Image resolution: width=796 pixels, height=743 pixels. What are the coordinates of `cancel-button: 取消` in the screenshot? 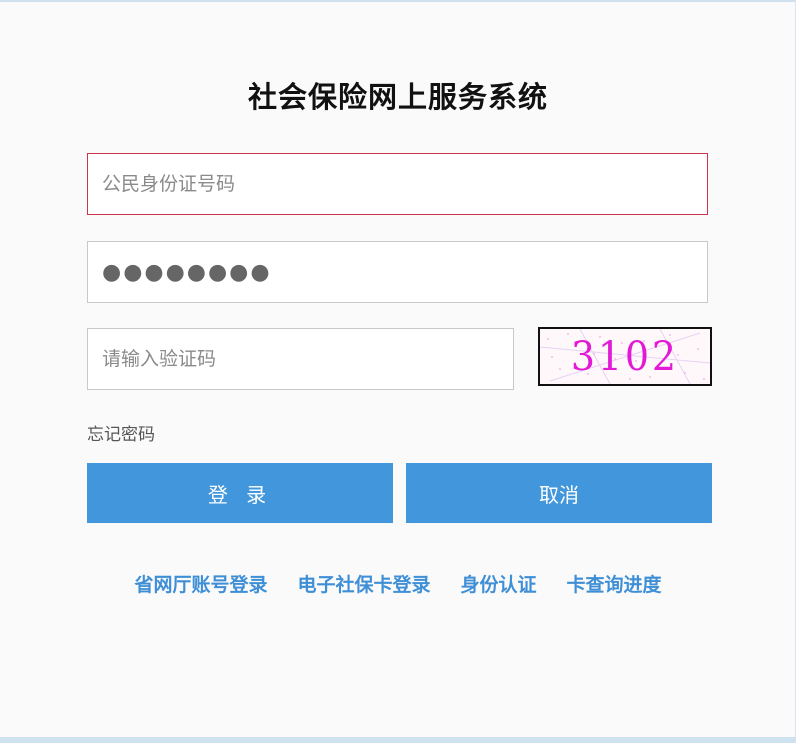 It's located at (559, 493).